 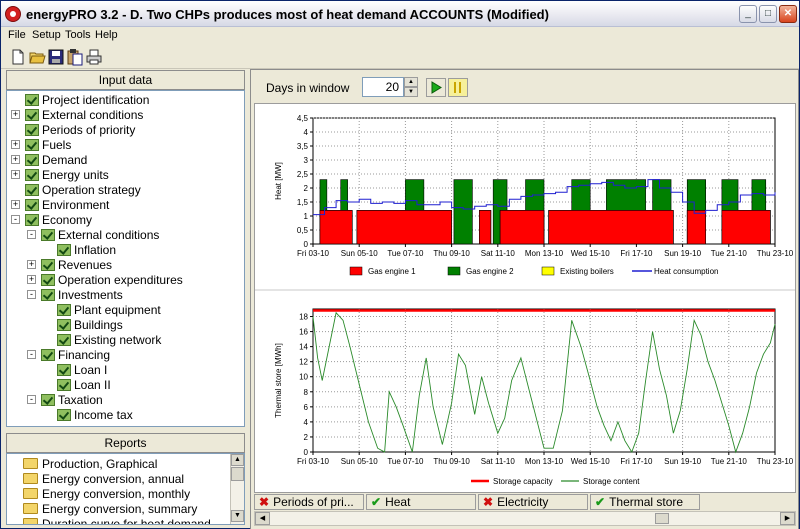 I want to click on x-tick-label: Sun 05-10, so click(x=359, y=253).